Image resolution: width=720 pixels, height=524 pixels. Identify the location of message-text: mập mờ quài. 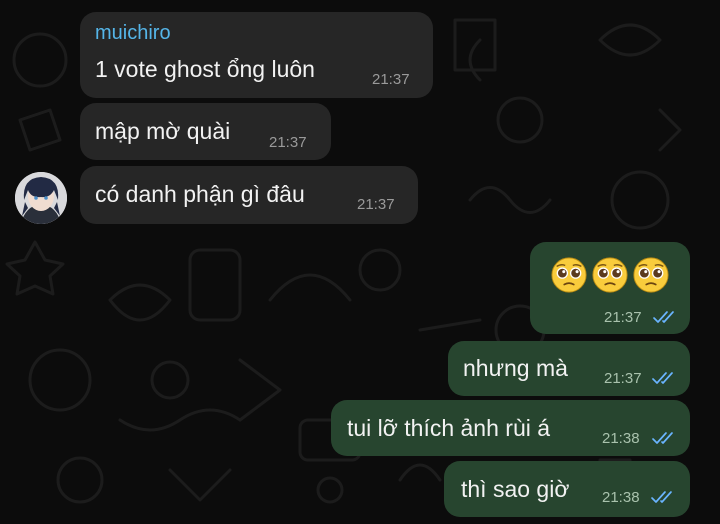
(163, 131).